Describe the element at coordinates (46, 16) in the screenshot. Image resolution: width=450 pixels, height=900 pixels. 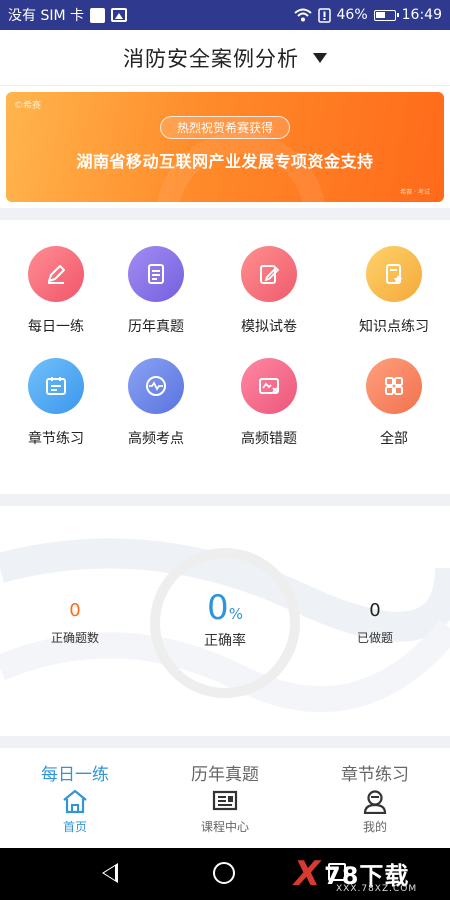
I see `carrier-text: 没有 SIM 卡` at that location.